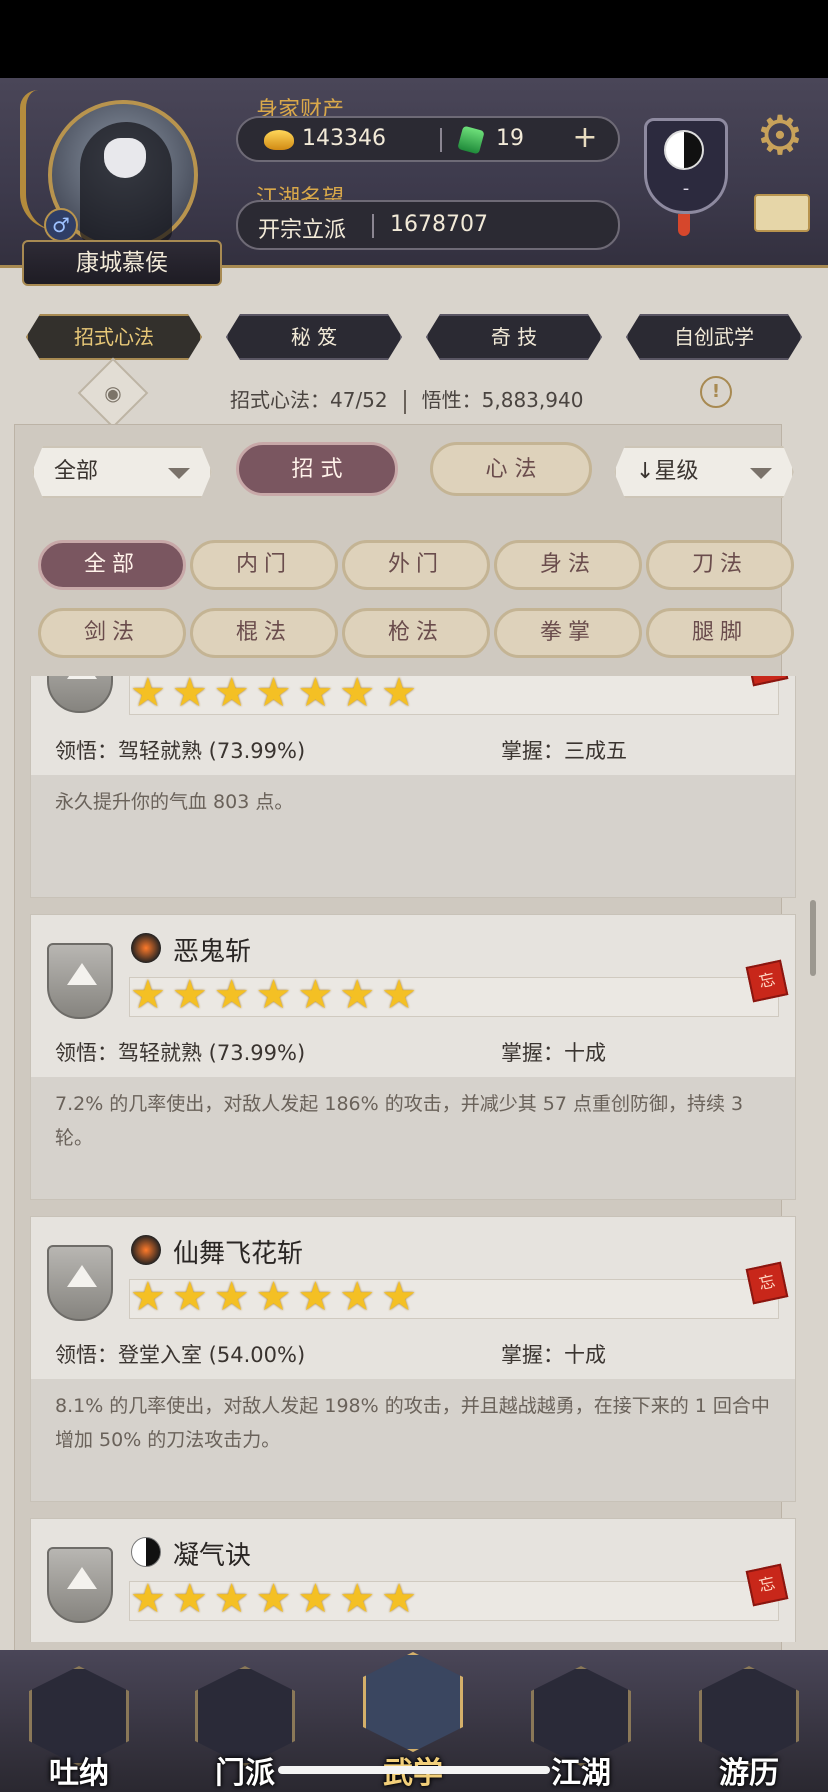  Describe the element at coordinates (309, 400) in the screenshot. I see `moves-count: 招式心法：47/52` at that location.